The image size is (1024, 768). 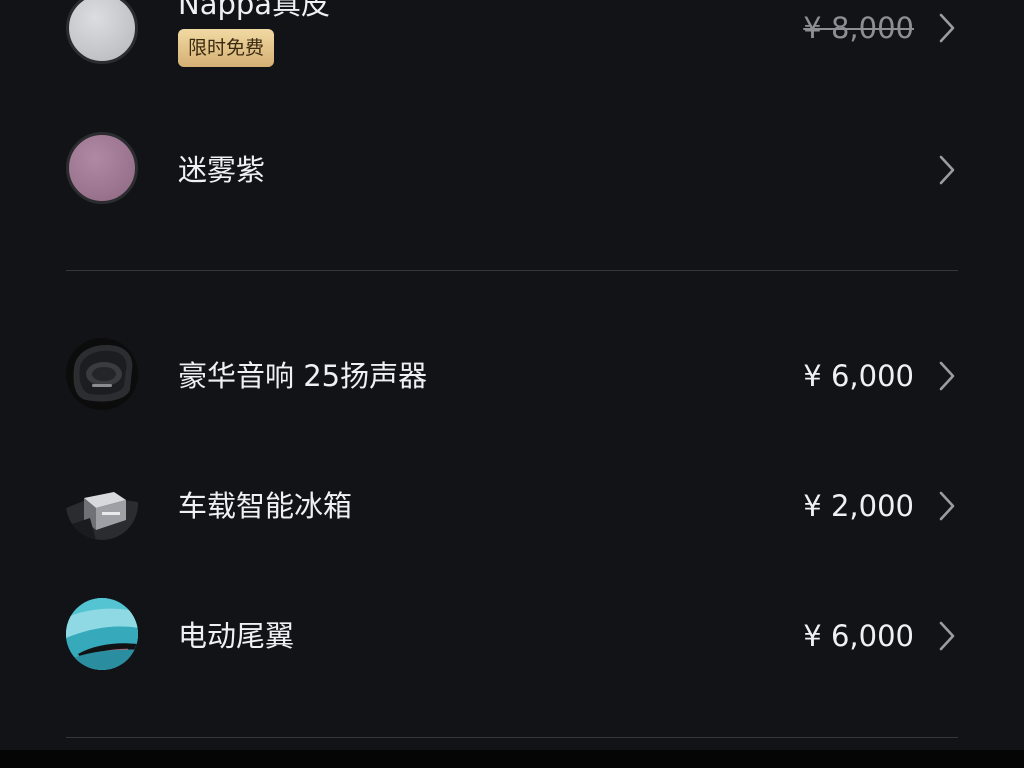 I want to click on option-row-mist-purple: 迷雾紫, so click(x=512, y=170).